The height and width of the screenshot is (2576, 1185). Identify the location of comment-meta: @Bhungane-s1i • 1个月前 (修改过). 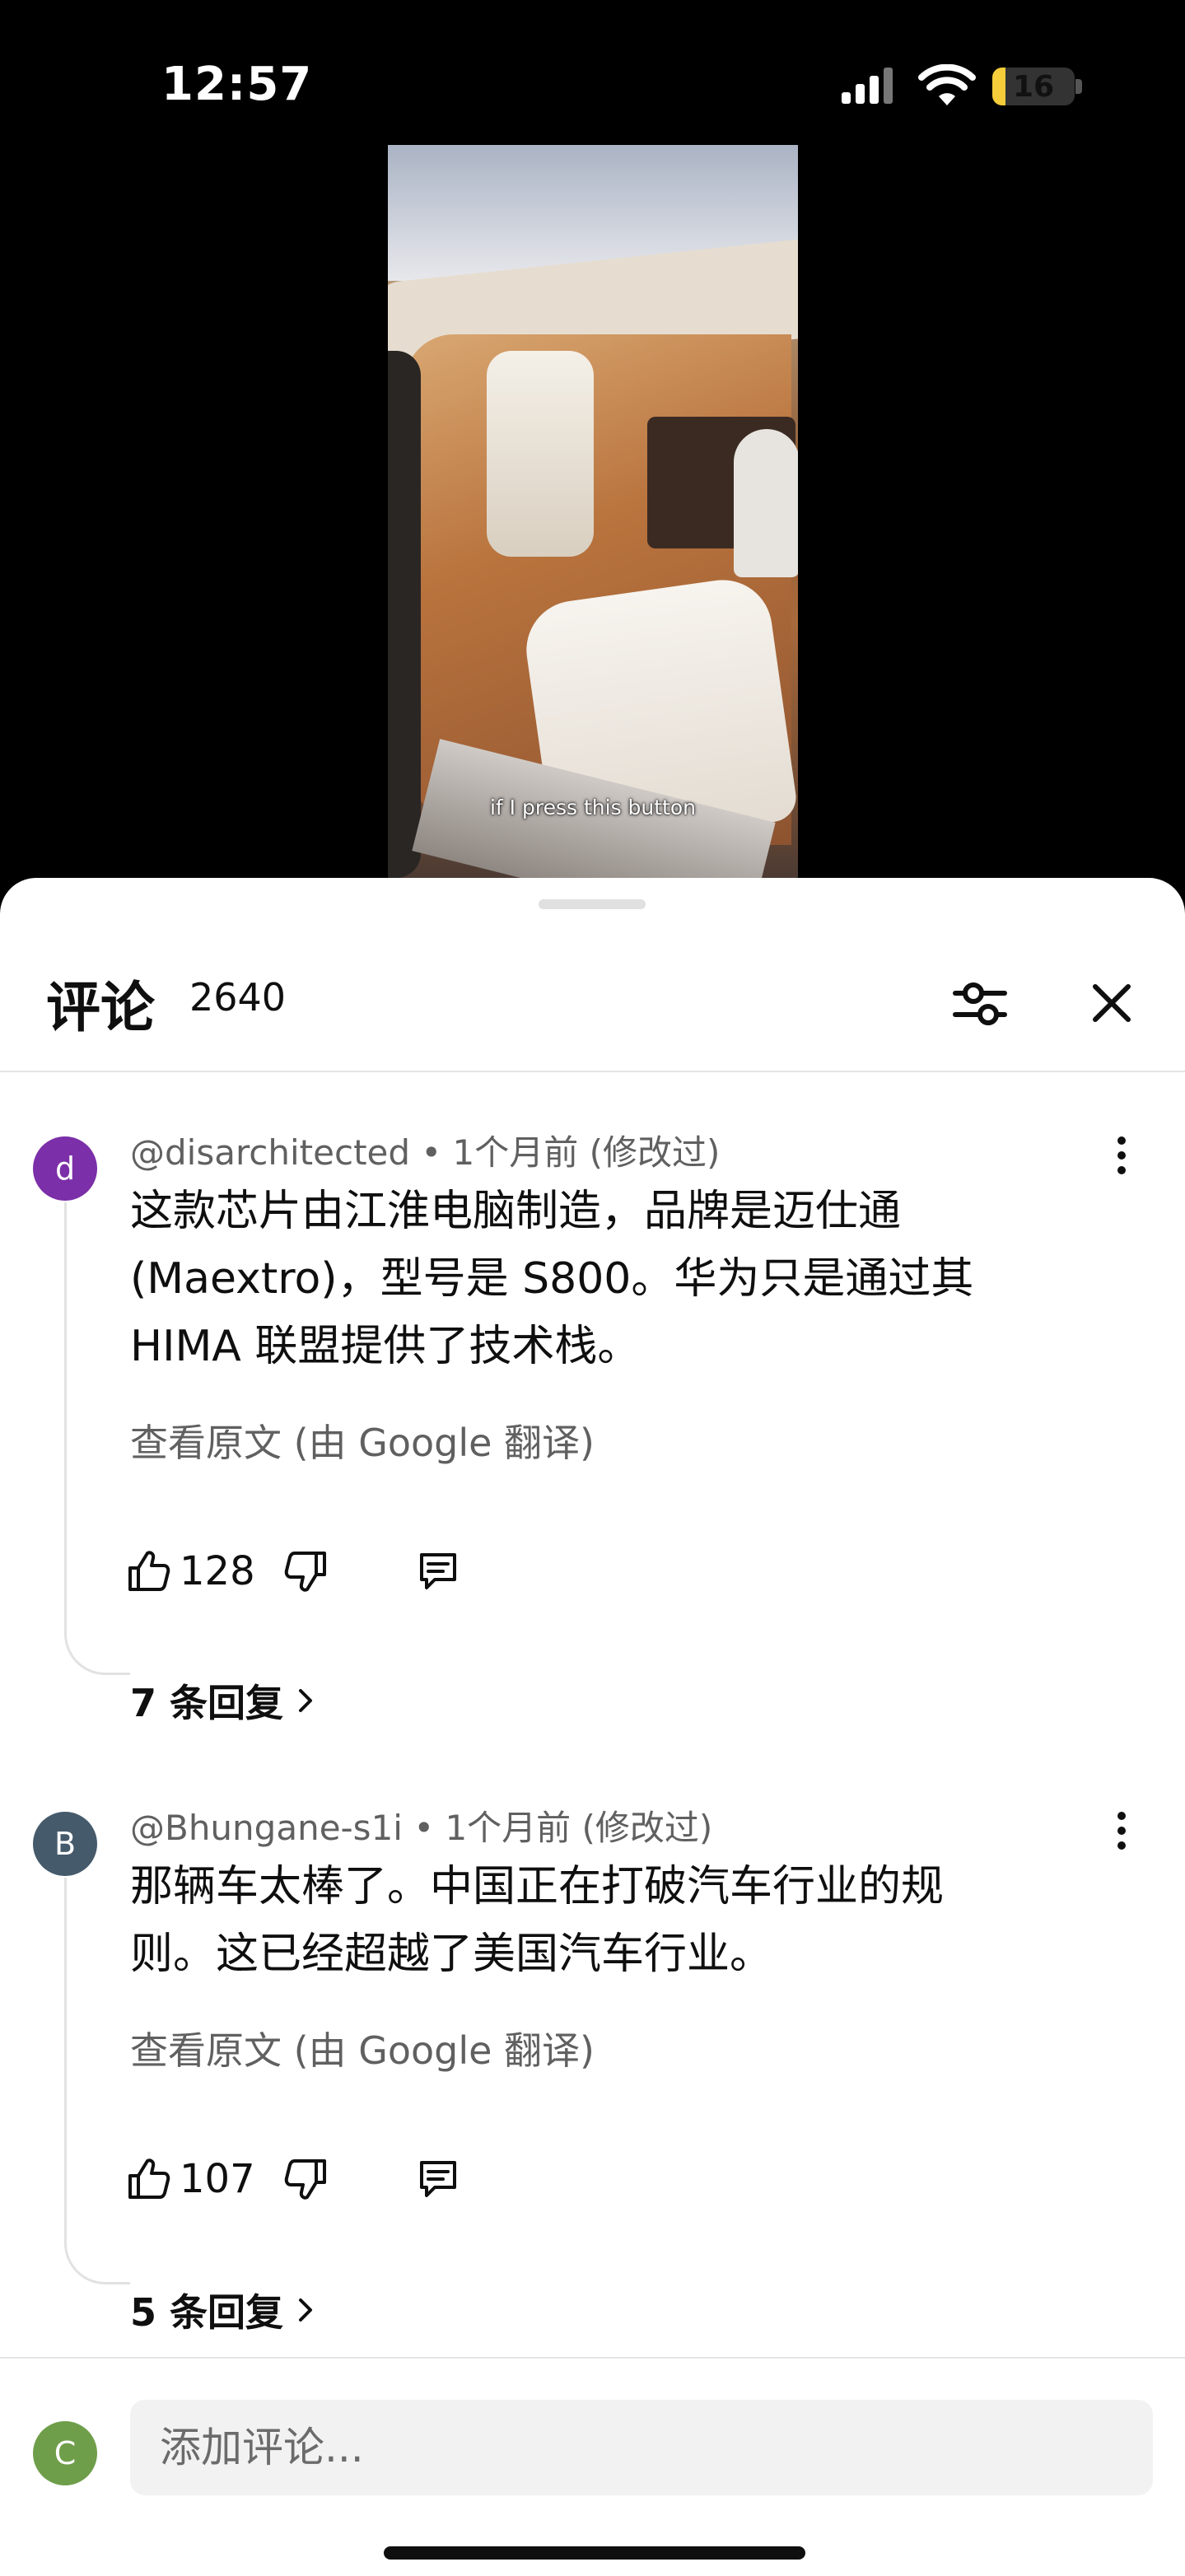
(421, 1825).